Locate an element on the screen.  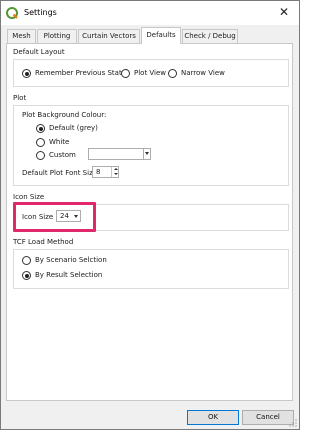
by-scenario-selction-label: By Scenario Selction is located at coordinates (71, 260).